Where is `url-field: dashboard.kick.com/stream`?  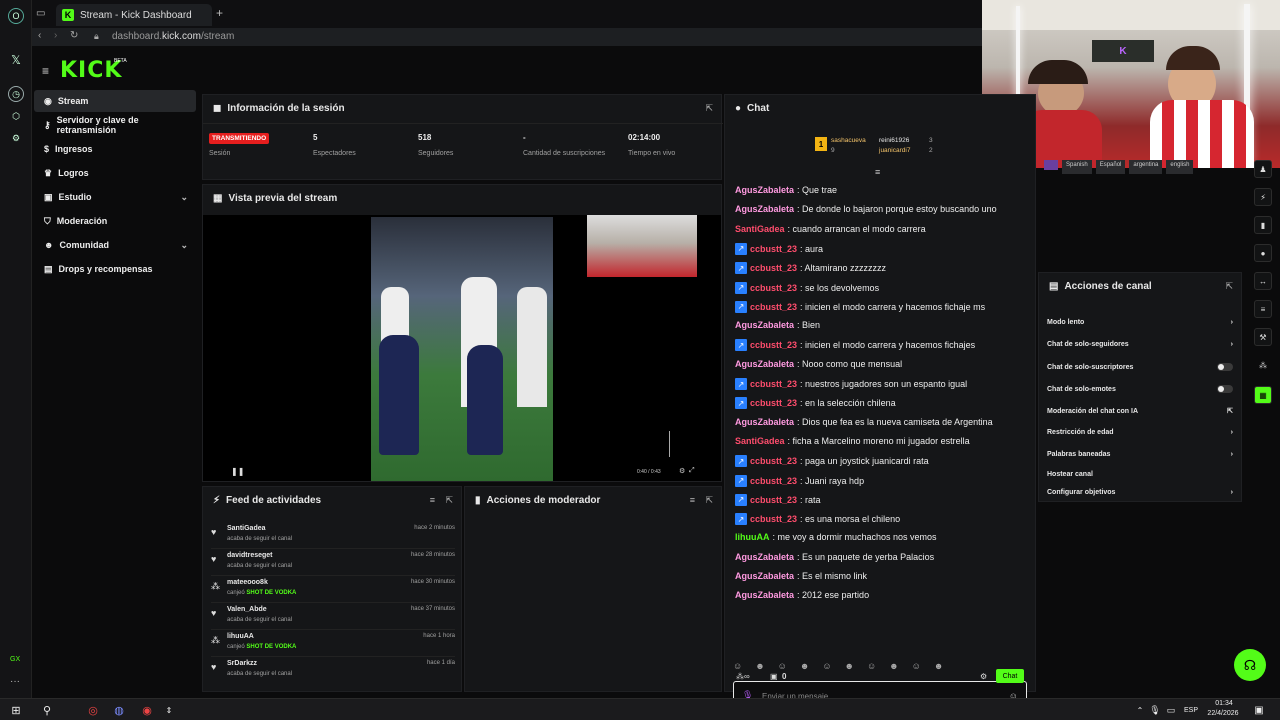 url-field: dashboard.kick.com/stream is located at coordinates (173, 36).